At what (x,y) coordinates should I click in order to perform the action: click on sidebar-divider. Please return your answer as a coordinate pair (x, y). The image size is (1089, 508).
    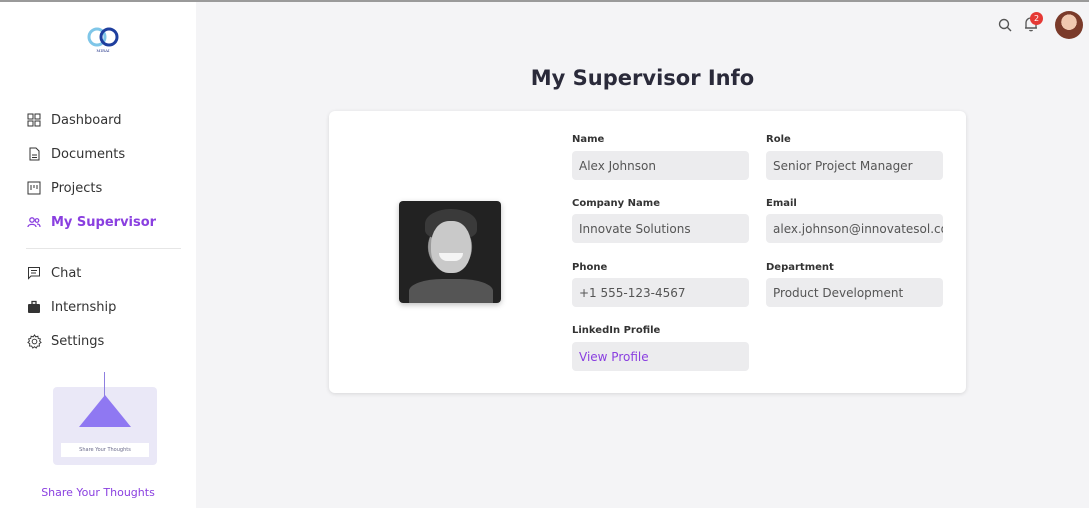
    Looking at the image, I should click on (103, 248).